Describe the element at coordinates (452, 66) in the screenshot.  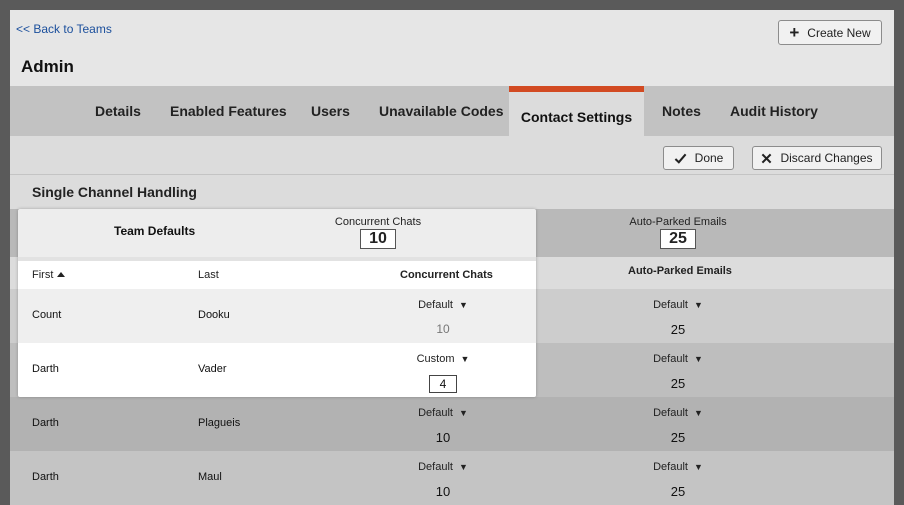
I see `title-bar: Admin` at that location.